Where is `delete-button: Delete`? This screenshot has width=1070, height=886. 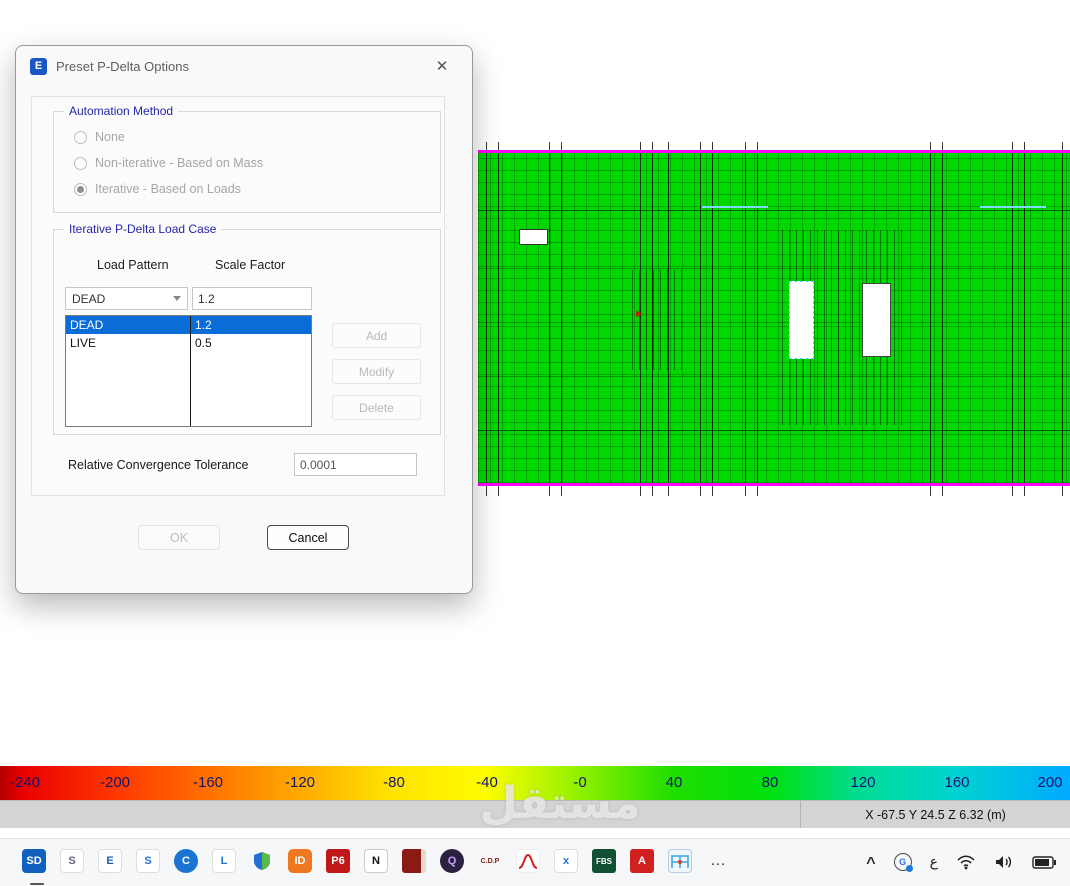
delete-button: Delete is located at coordinates (376, 407).